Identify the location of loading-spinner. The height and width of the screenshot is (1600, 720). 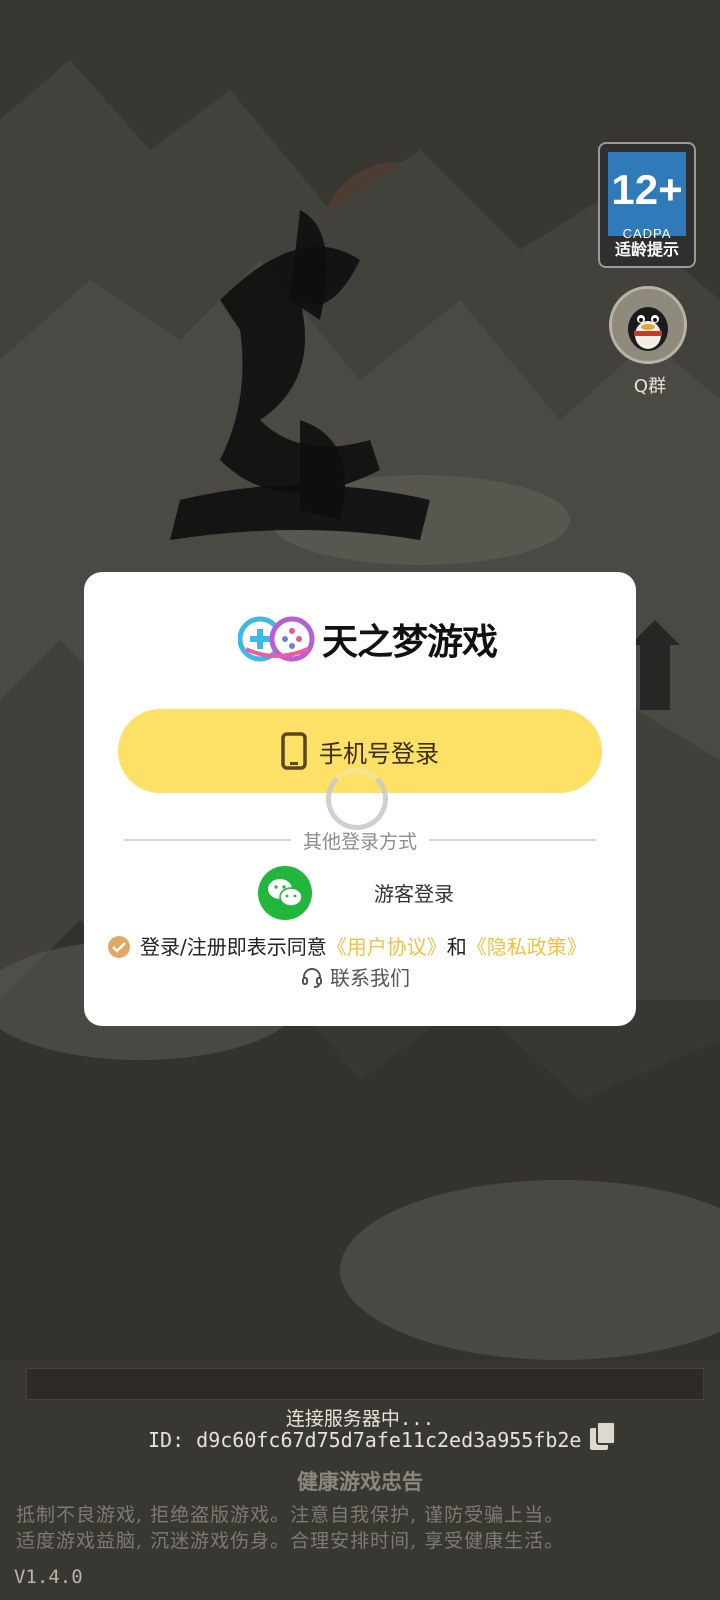
(357, 799).